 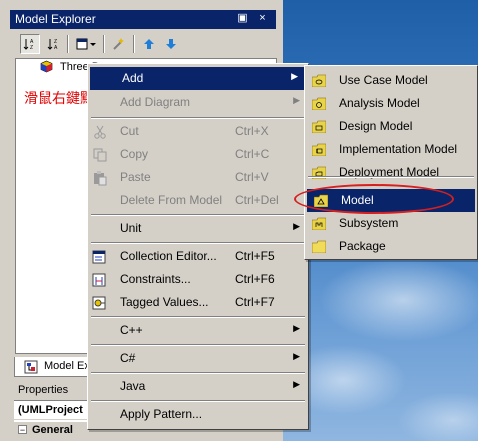 What do you see at coordinates (100, 257) in the screenshot?
I see `collection-editor-icon` at bounding box center [100, 257].